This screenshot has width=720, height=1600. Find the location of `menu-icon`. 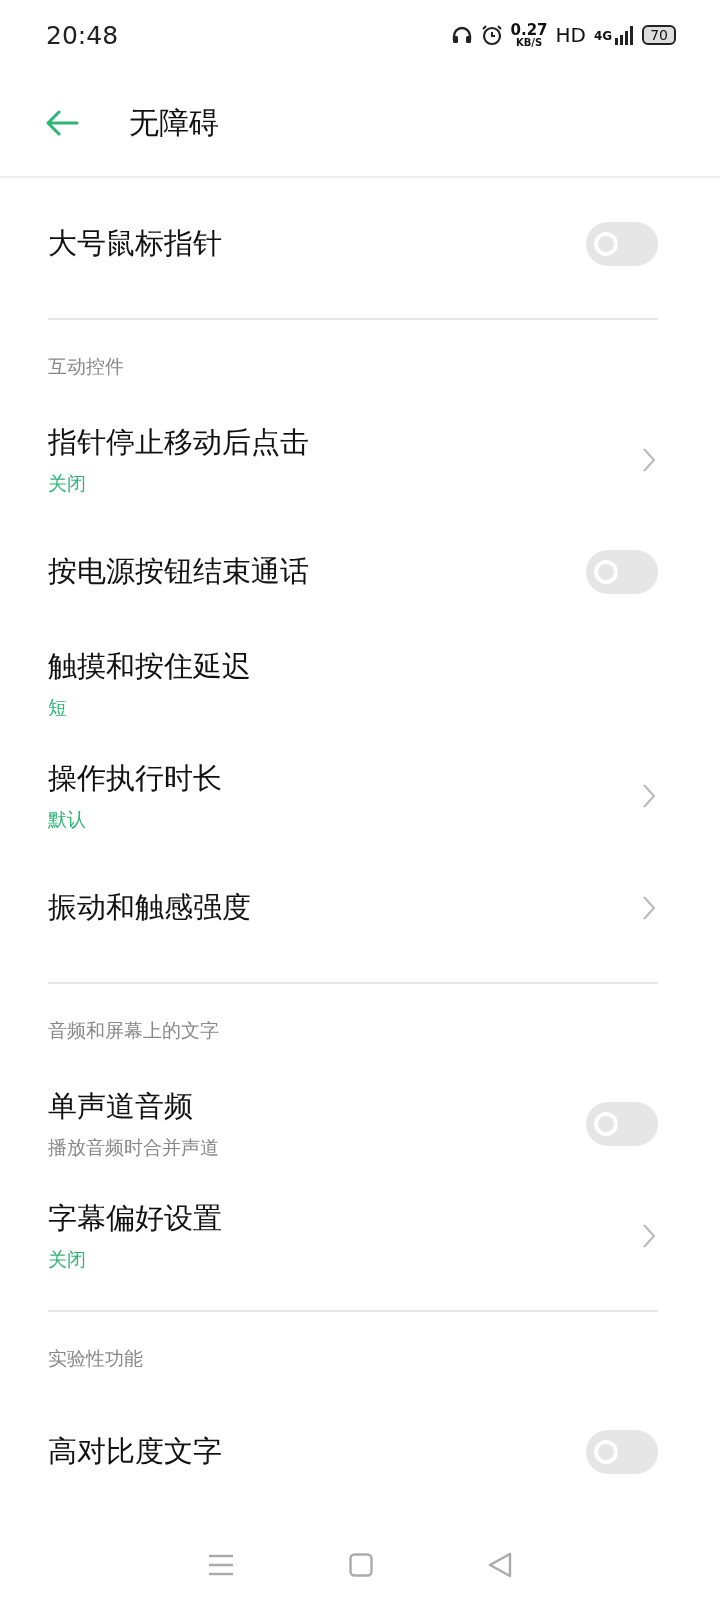

menu-icon is located at coordinates (220, 1565).